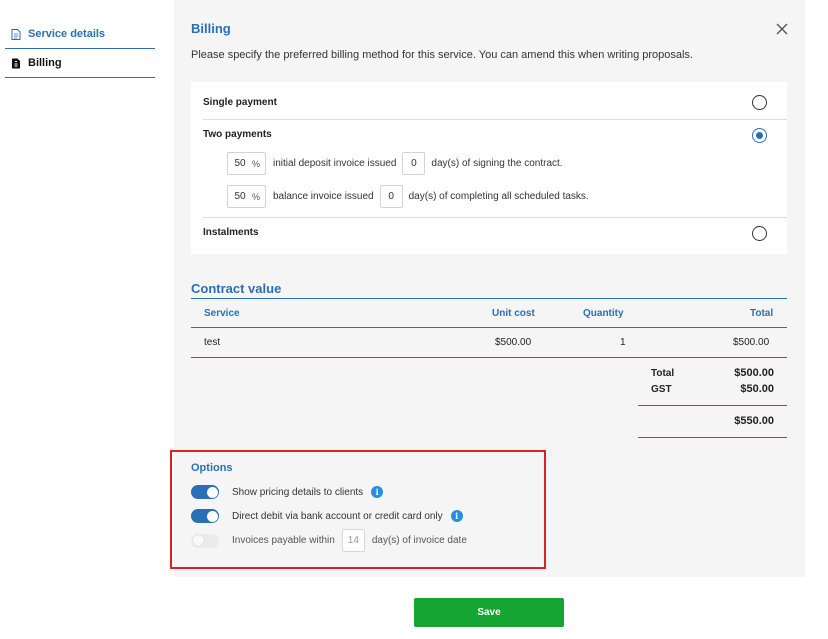  What do you see at coordinates (623, 342) in the screenshot?
I see `cell-quantity: 1` at bounding box center [623, 342].